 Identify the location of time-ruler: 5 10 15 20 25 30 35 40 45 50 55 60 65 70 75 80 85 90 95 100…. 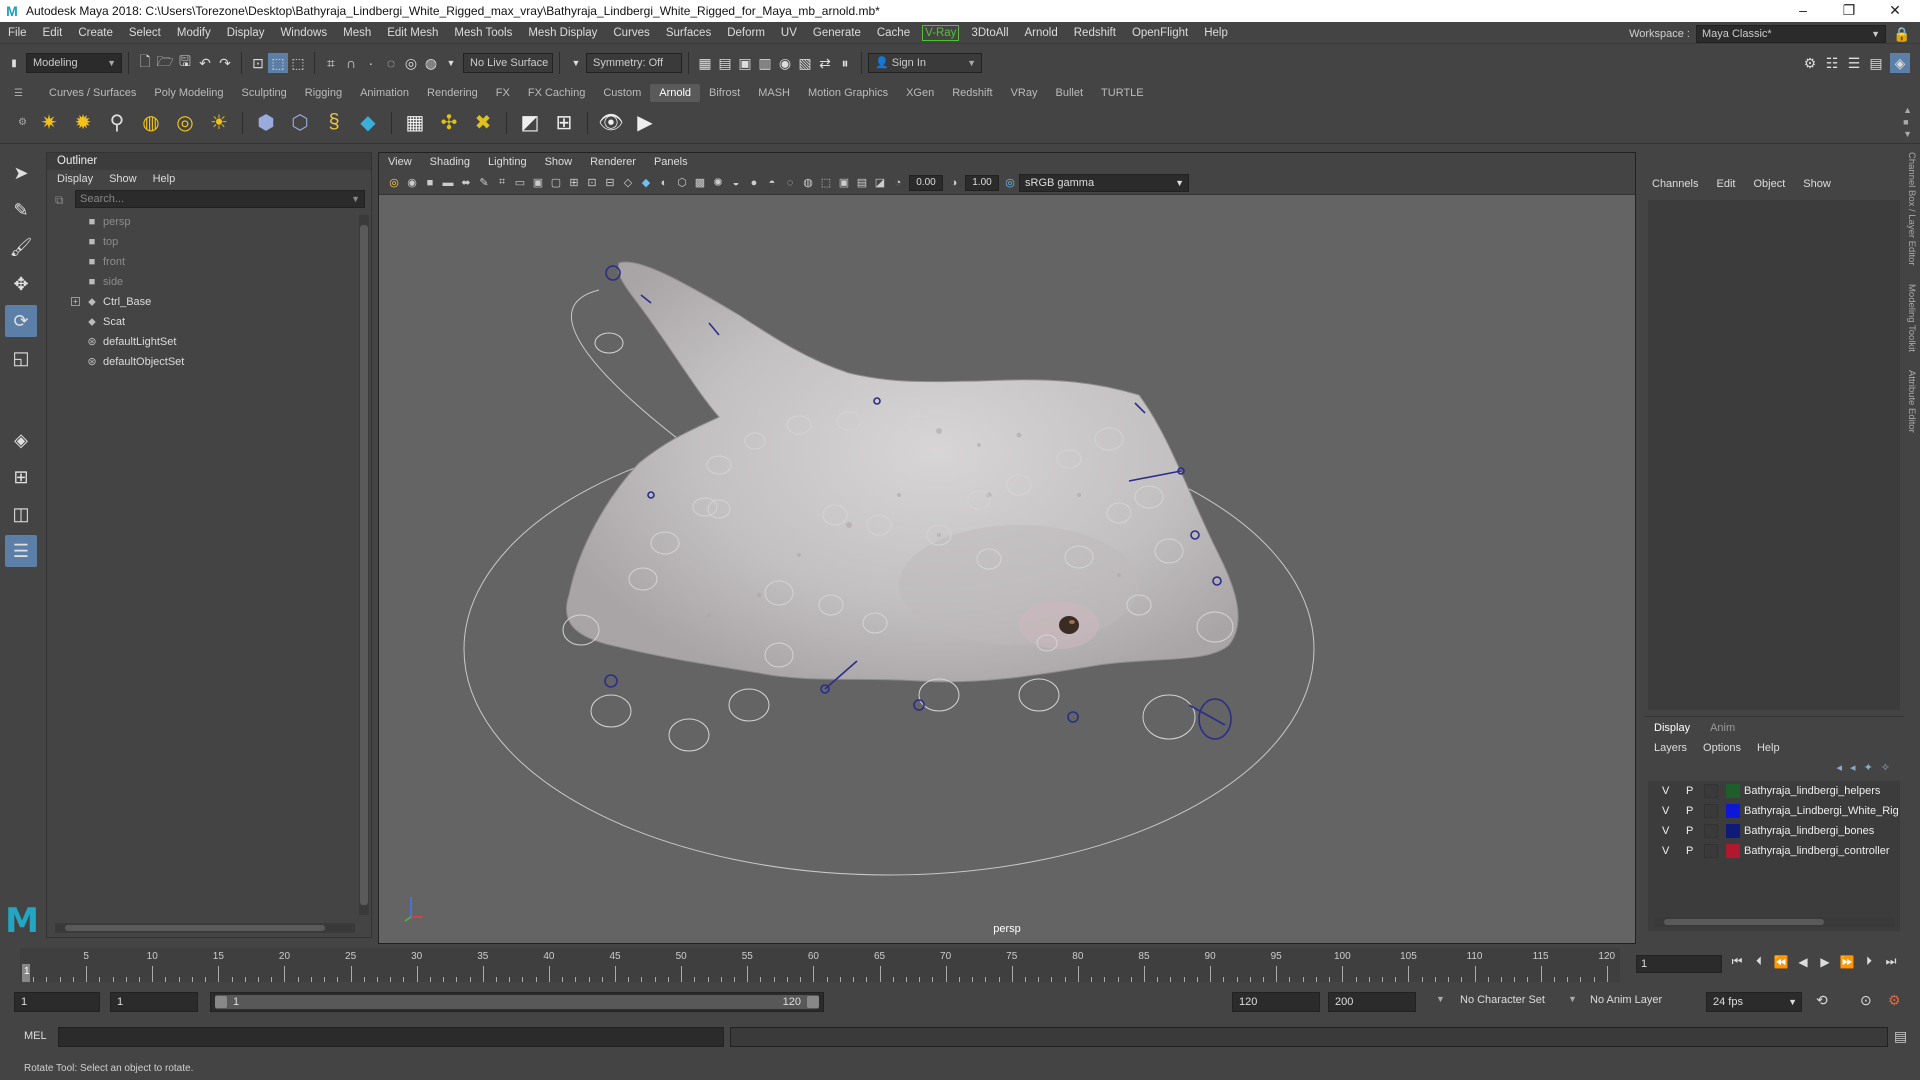
(820, 965).